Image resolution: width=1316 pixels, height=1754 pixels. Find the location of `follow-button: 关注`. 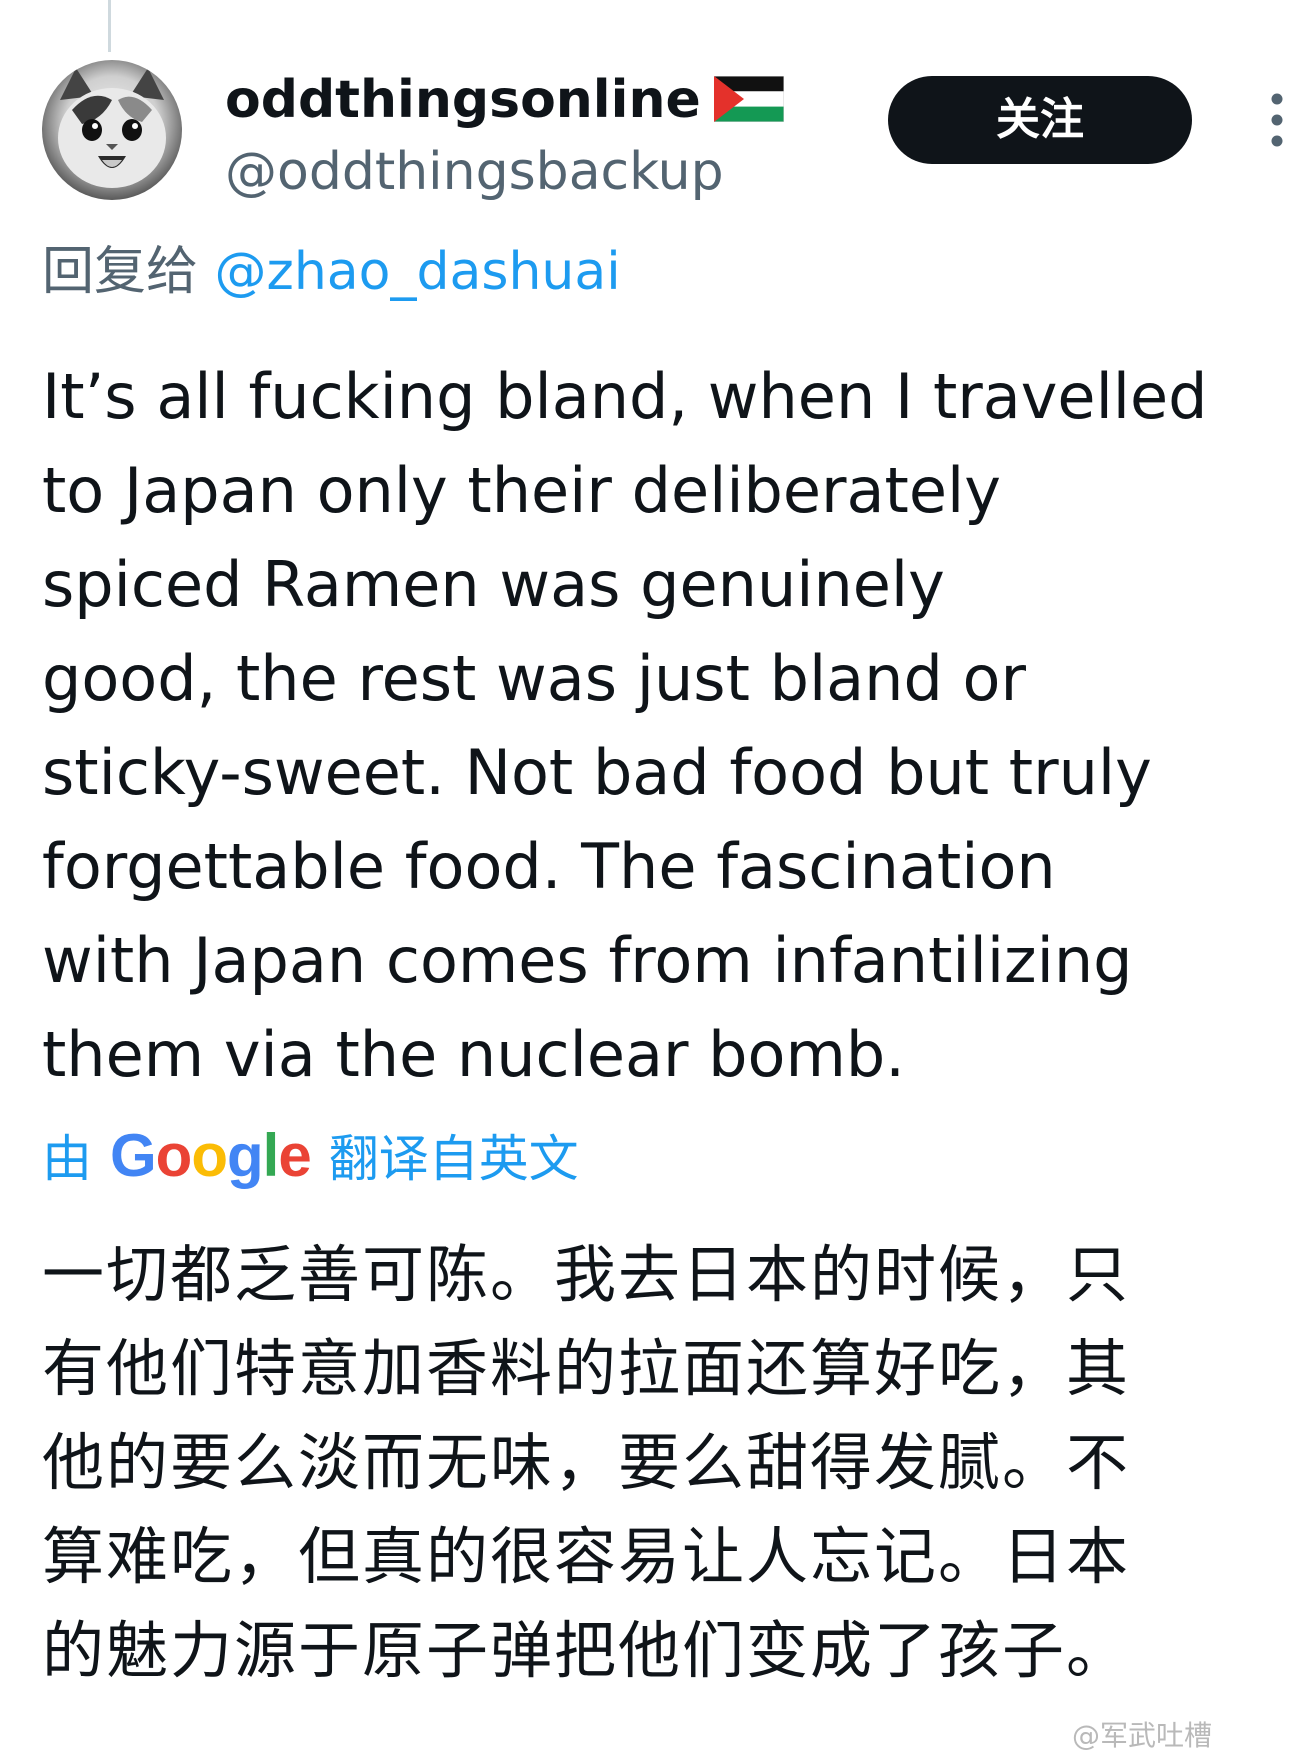

follow-button: 关注 is located at coordinates (1040, 120).